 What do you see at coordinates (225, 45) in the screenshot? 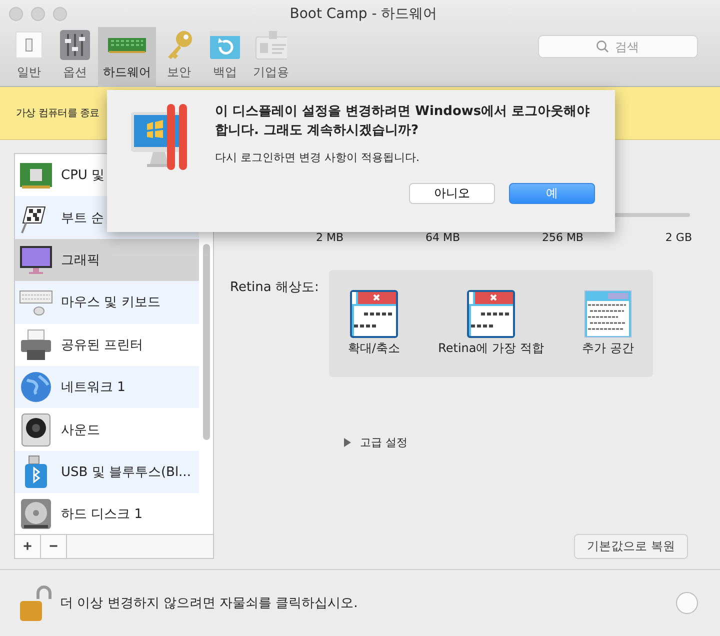
I see `backup-window-icon` at bounding box center [225, 45].